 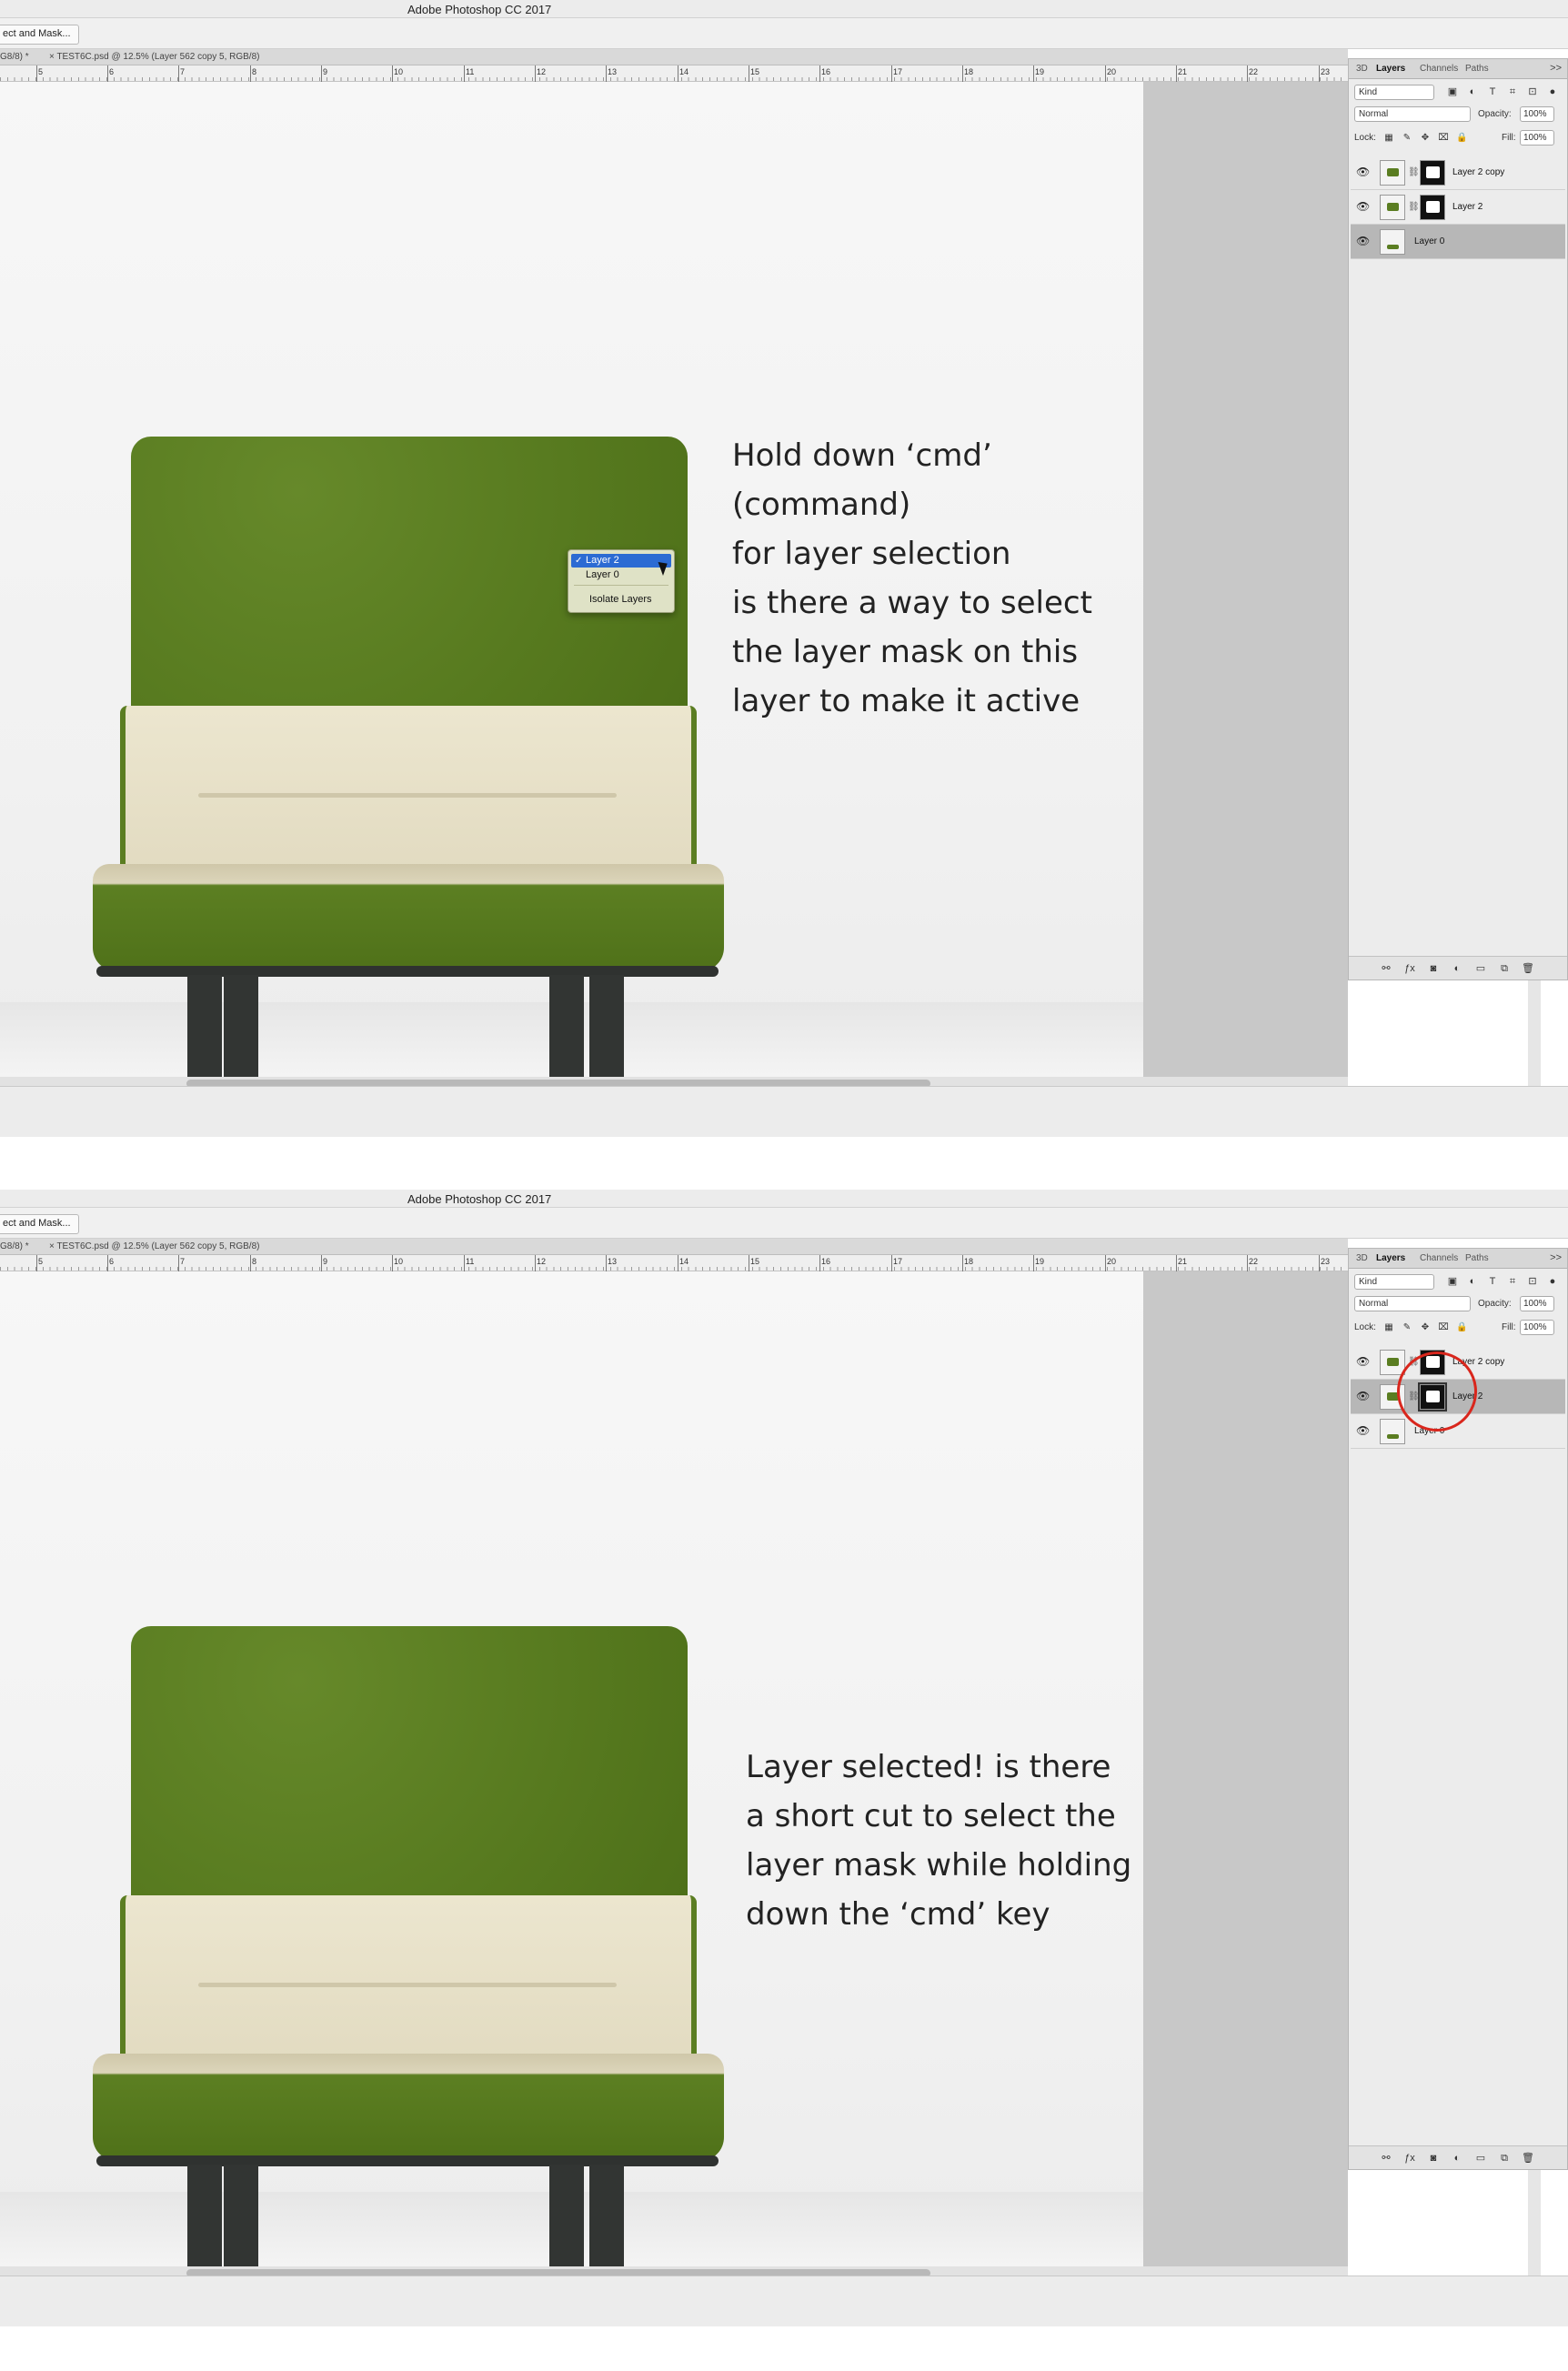 What do you see at coordinates (409, 1762) in the screenshot?
I see `sofa-backrest` at bounding box center [409, 1762].